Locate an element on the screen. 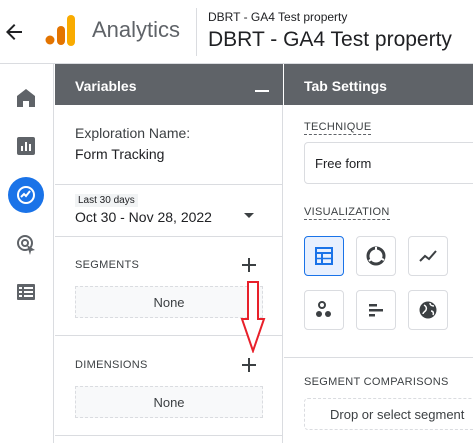 This screenshot has height=443, width=473. variables-title: Variables is located at coordinates (106, 86).